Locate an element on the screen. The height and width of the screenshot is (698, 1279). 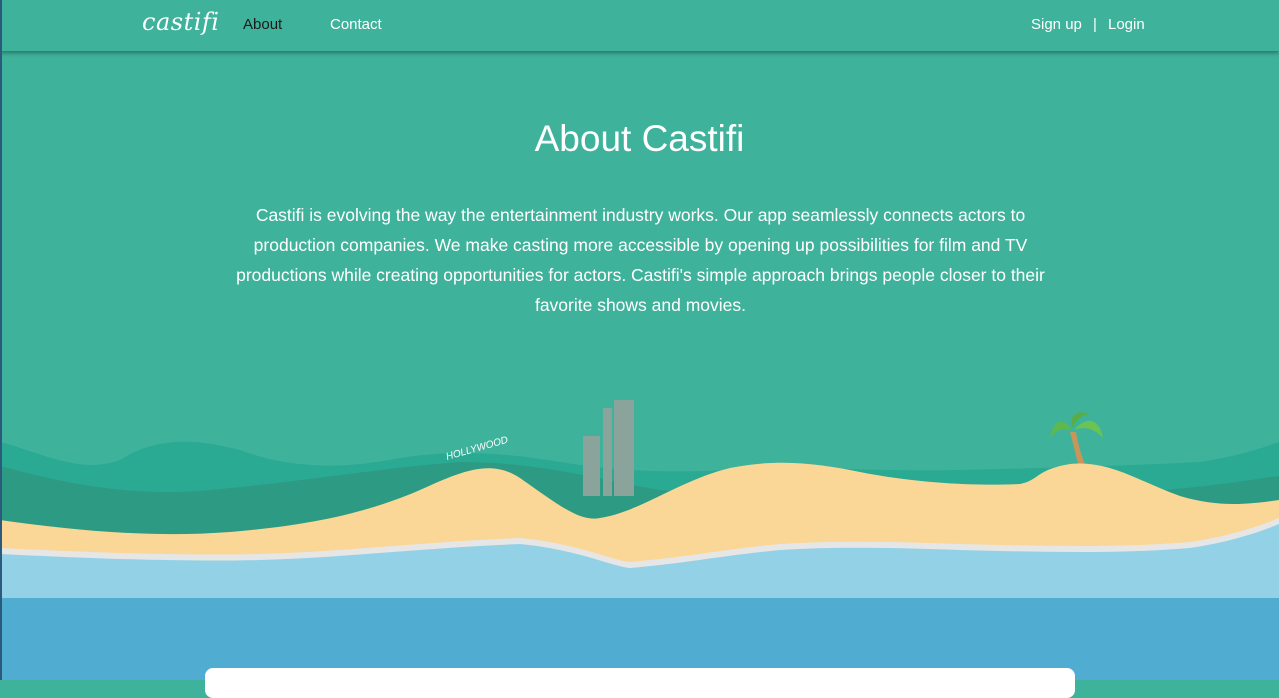
page-title: About Castifi is located at coordinates (639, 138).